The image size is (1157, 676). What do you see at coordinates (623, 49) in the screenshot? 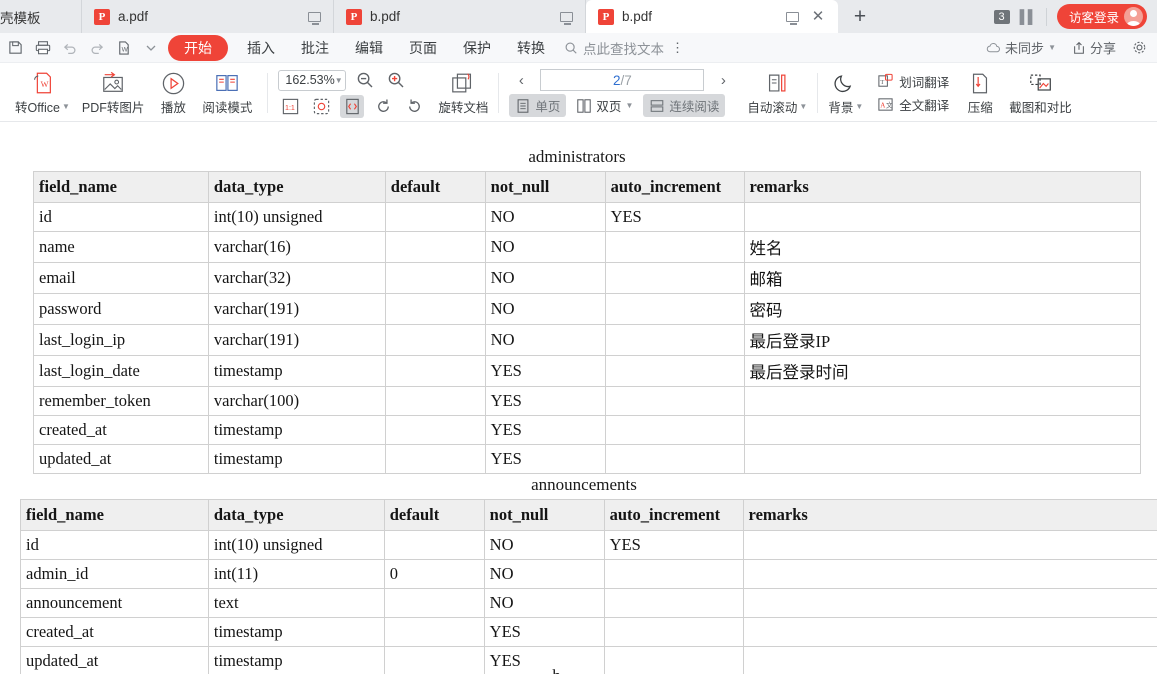
I see `find-placeholder: 点此查找文本` at bounding box center [623, 49].